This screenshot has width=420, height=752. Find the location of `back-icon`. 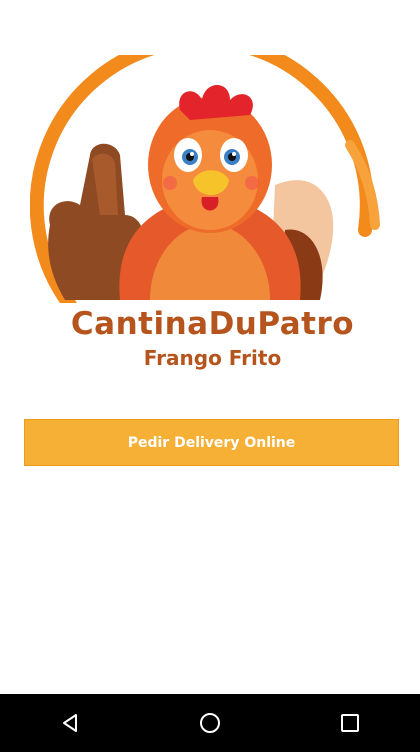

back-icon is located at coordinates (70, 723).